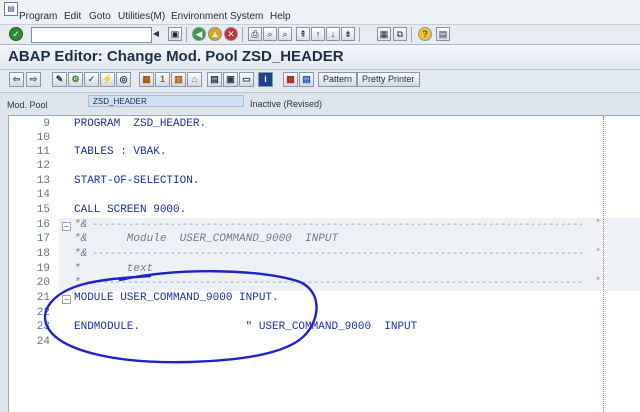 This screenshot has height=412, width=640. What do you see at coordinates (603, 264) in the screenshot?
I see `line-length-guide` at bounding box center [603, 264].